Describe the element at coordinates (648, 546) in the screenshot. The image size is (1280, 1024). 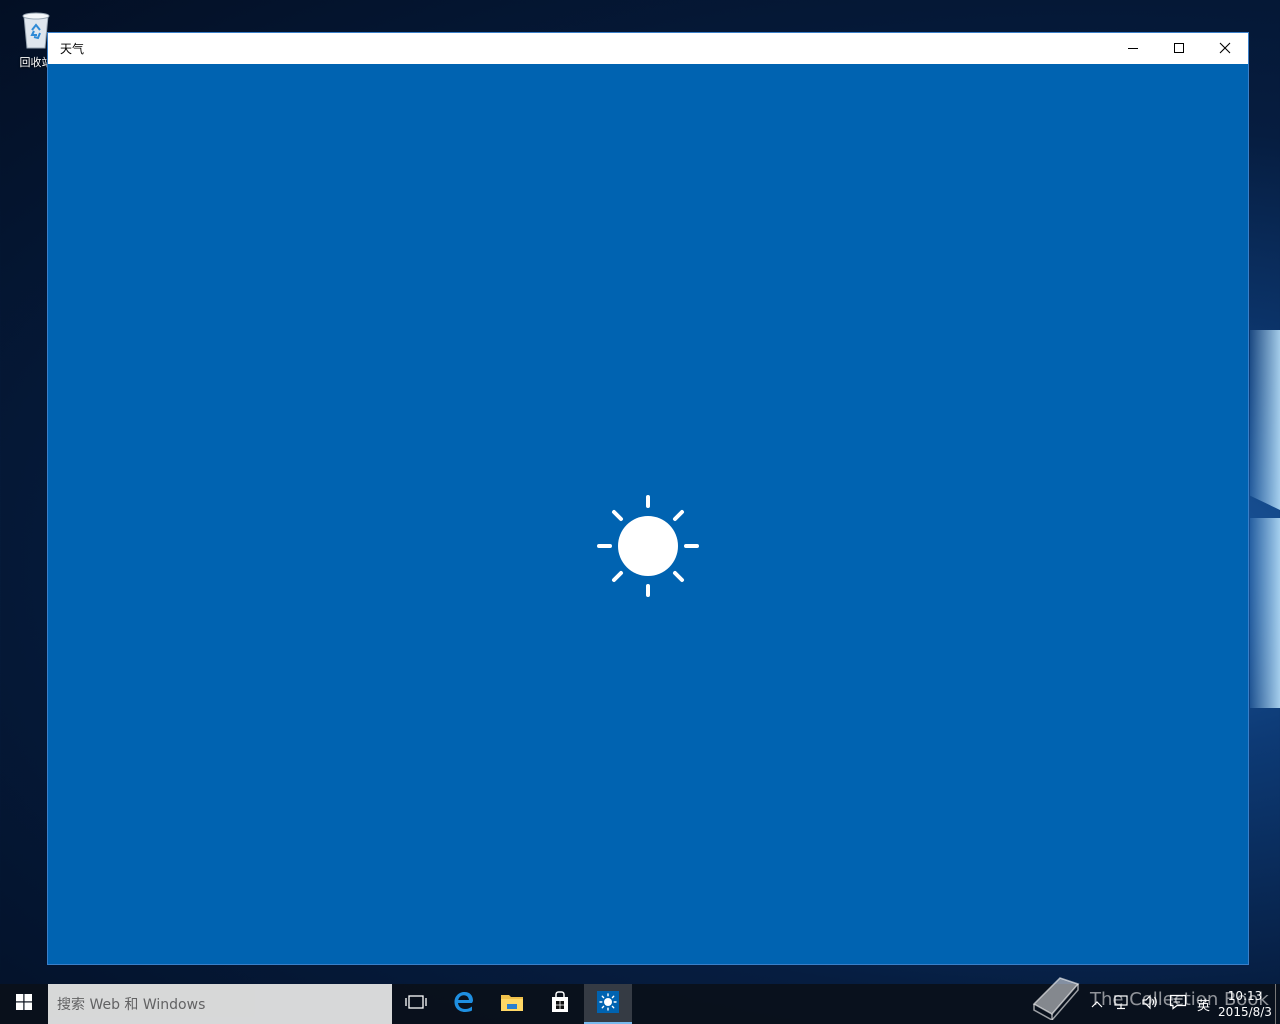
I see `sun-icon` at that location.